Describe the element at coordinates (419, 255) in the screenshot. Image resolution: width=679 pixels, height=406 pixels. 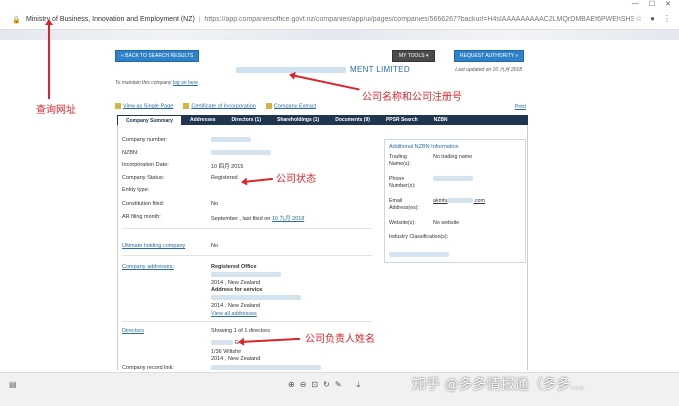
I see `industry-value` at that location.